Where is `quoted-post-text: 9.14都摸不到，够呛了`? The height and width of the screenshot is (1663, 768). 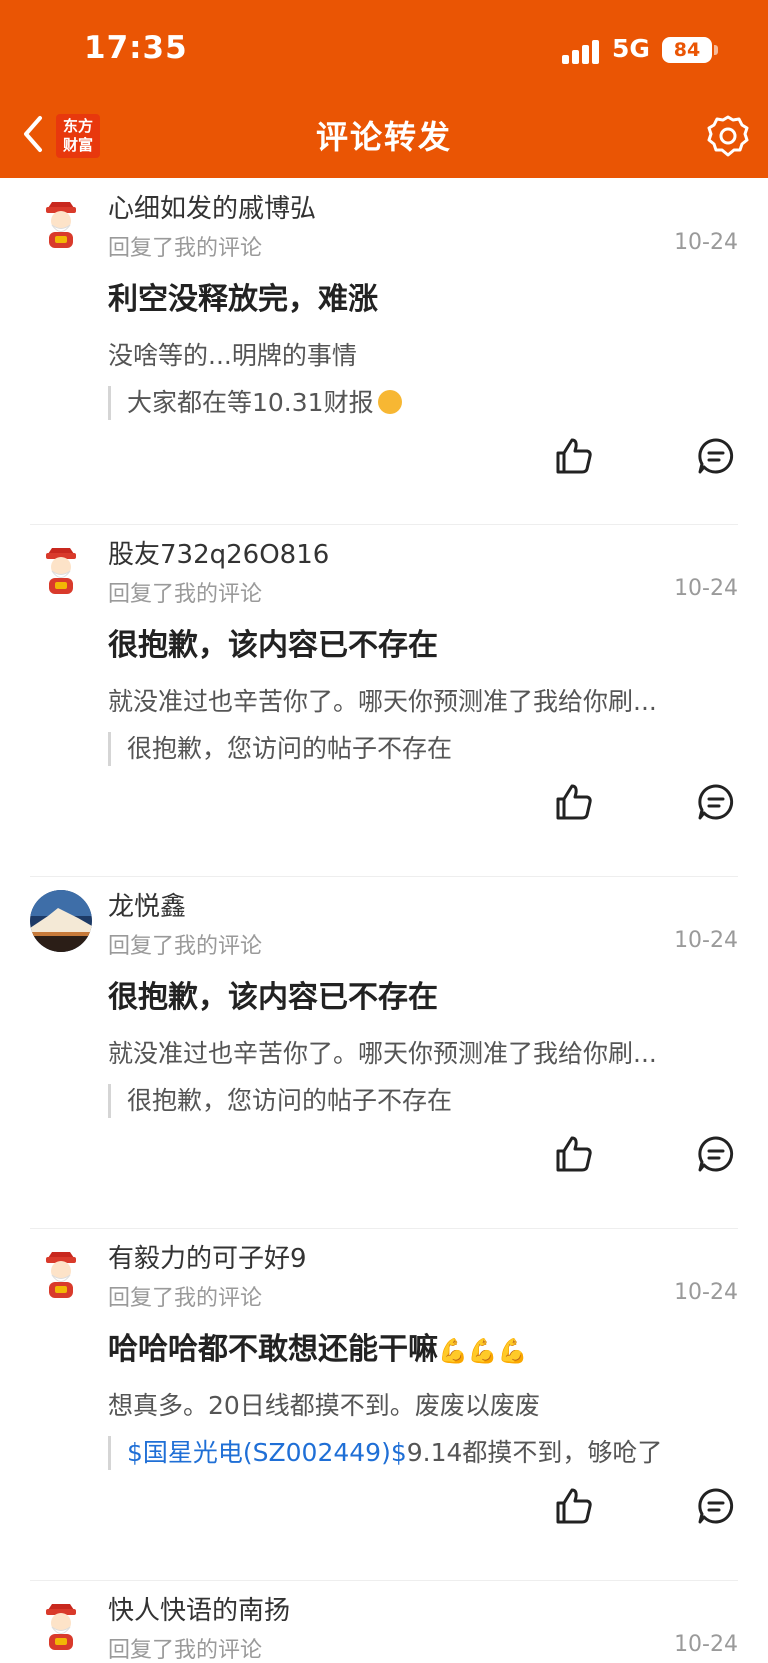 quoted-post-text: 9.14都摸不到，够呛了 is located at coordinates (534, 1452).